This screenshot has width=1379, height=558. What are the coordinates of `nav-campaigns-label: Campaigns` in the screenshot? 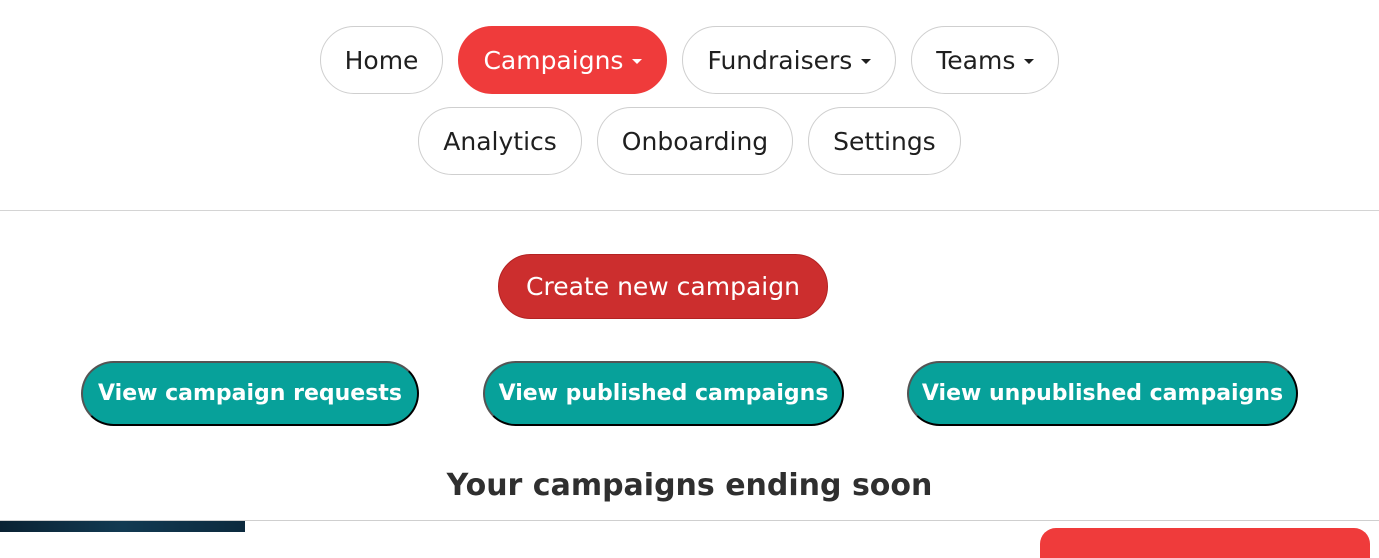 It's located at (553, 60).